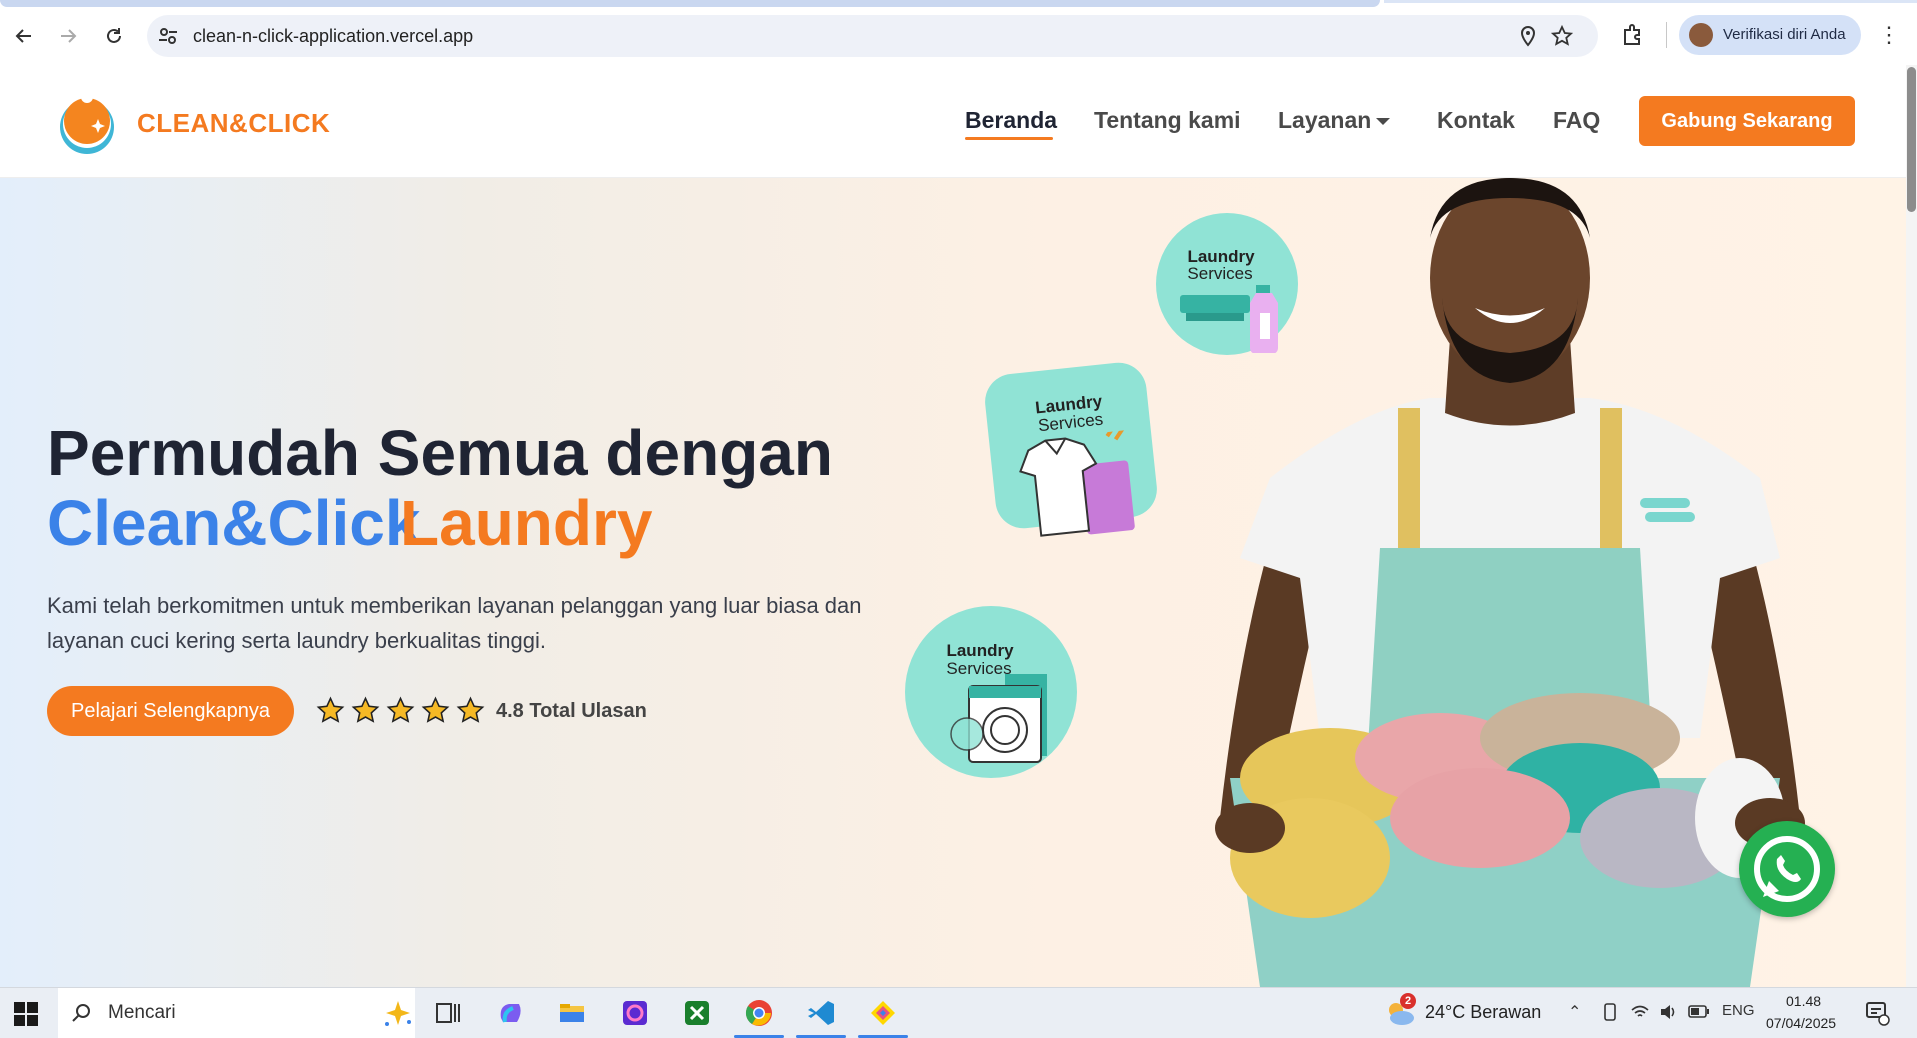 The width and height of the screenshot is (1917, 1038). I want to click on logo-icon, so click(87, 123).